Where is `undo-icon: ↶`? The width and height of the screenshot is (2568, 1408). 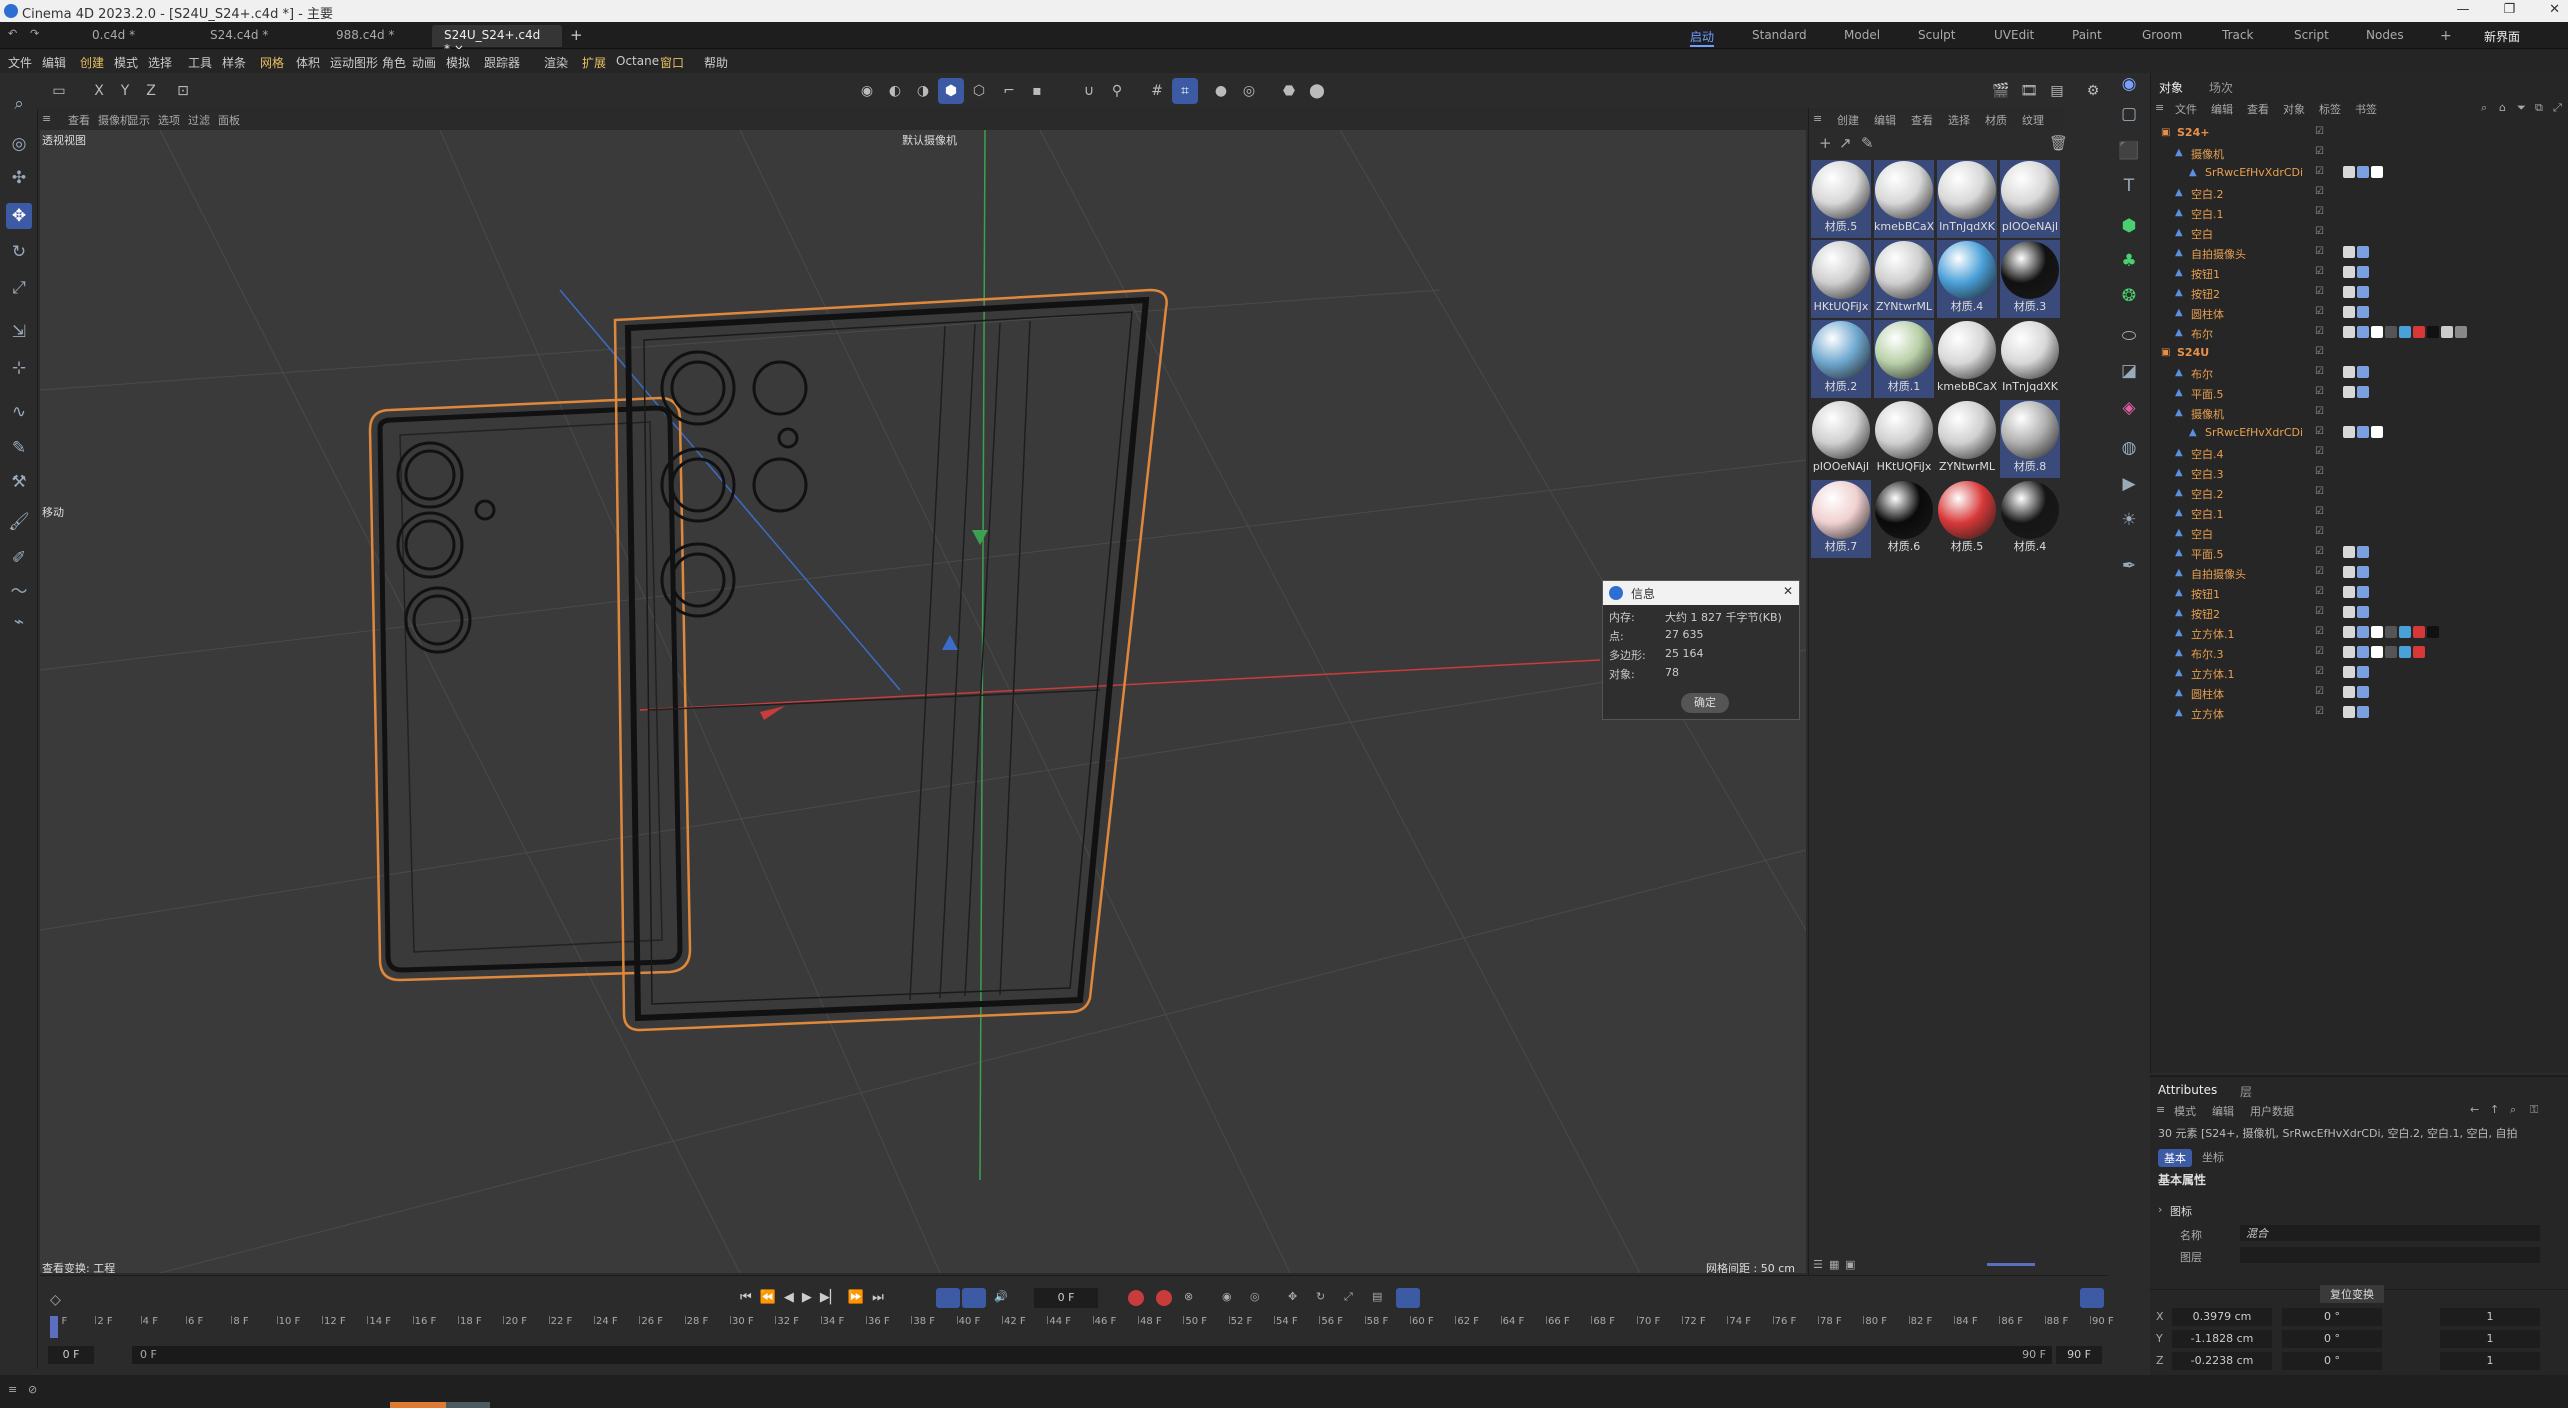 undo-icon: ↶ is located at coordinates (12, 33).